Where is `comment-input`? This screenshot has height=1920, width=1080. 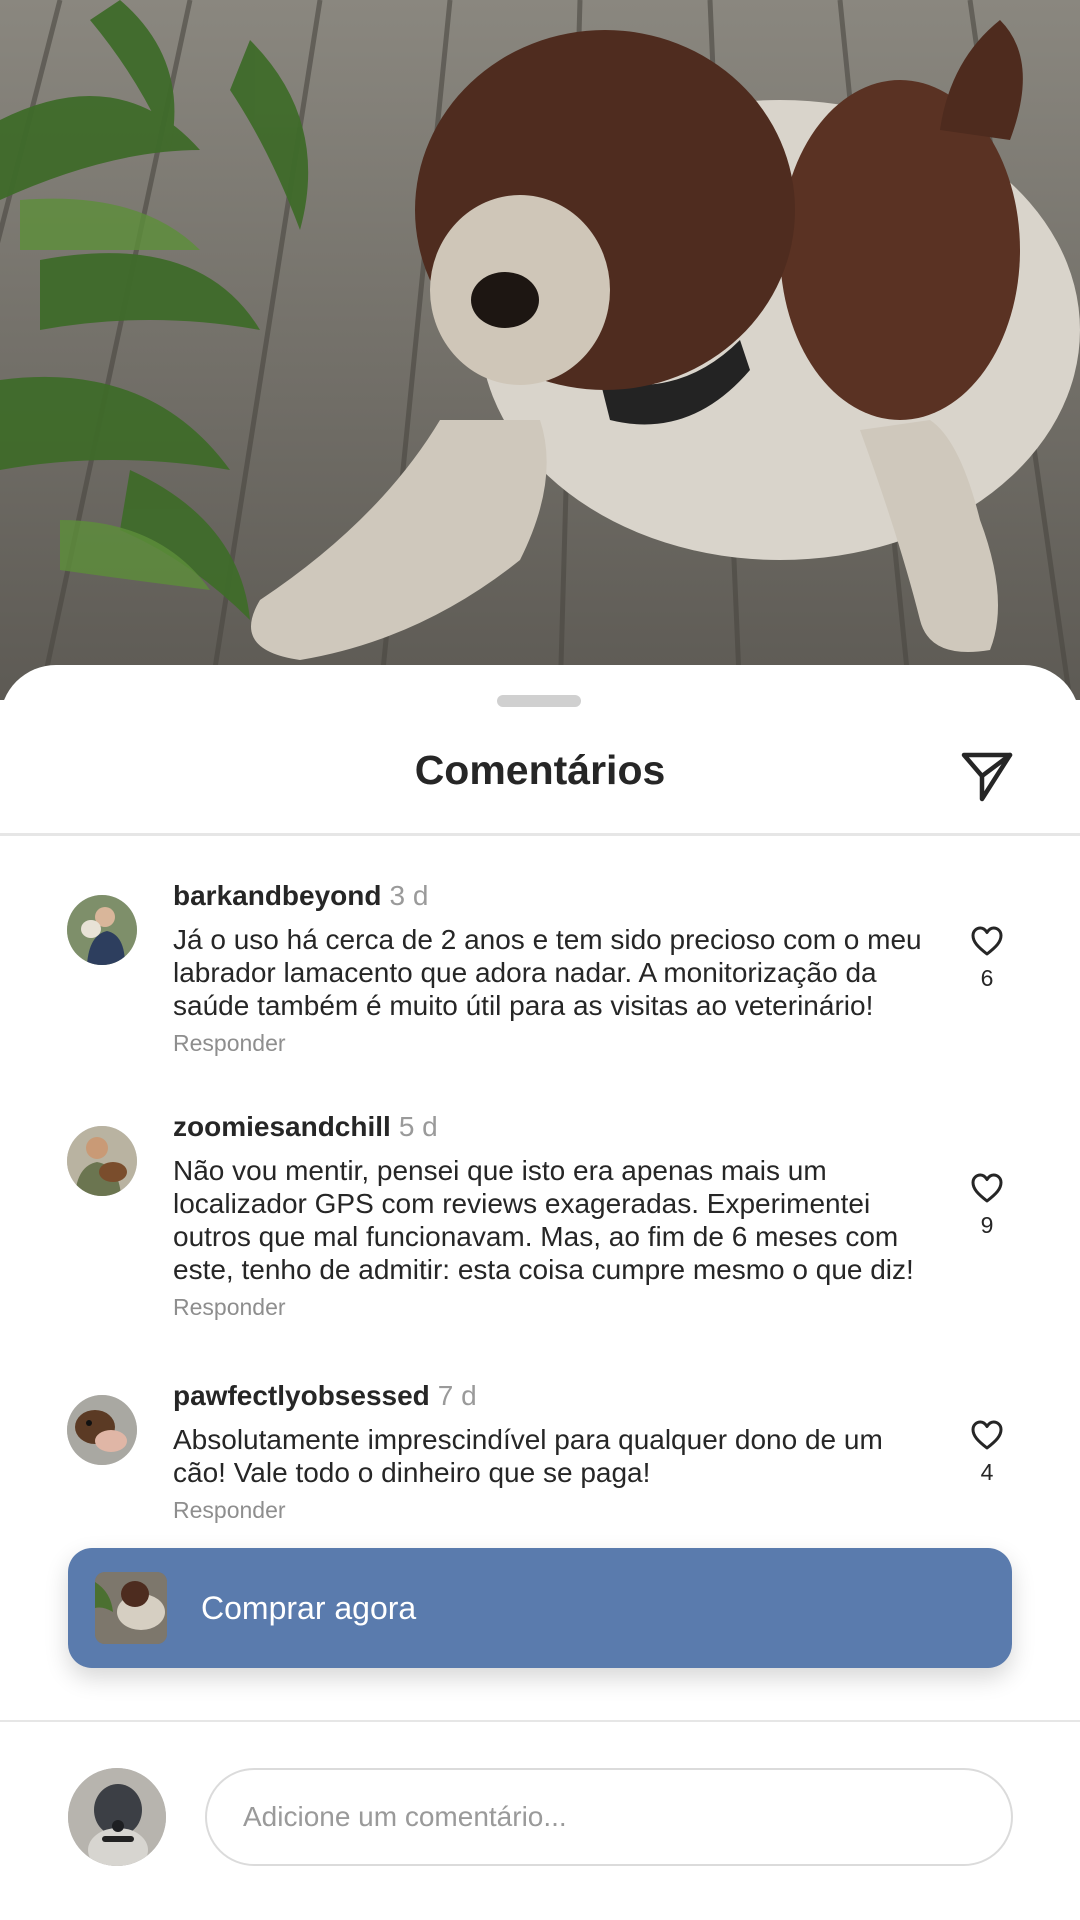
comment-input is located at coordinates (609, 1817).